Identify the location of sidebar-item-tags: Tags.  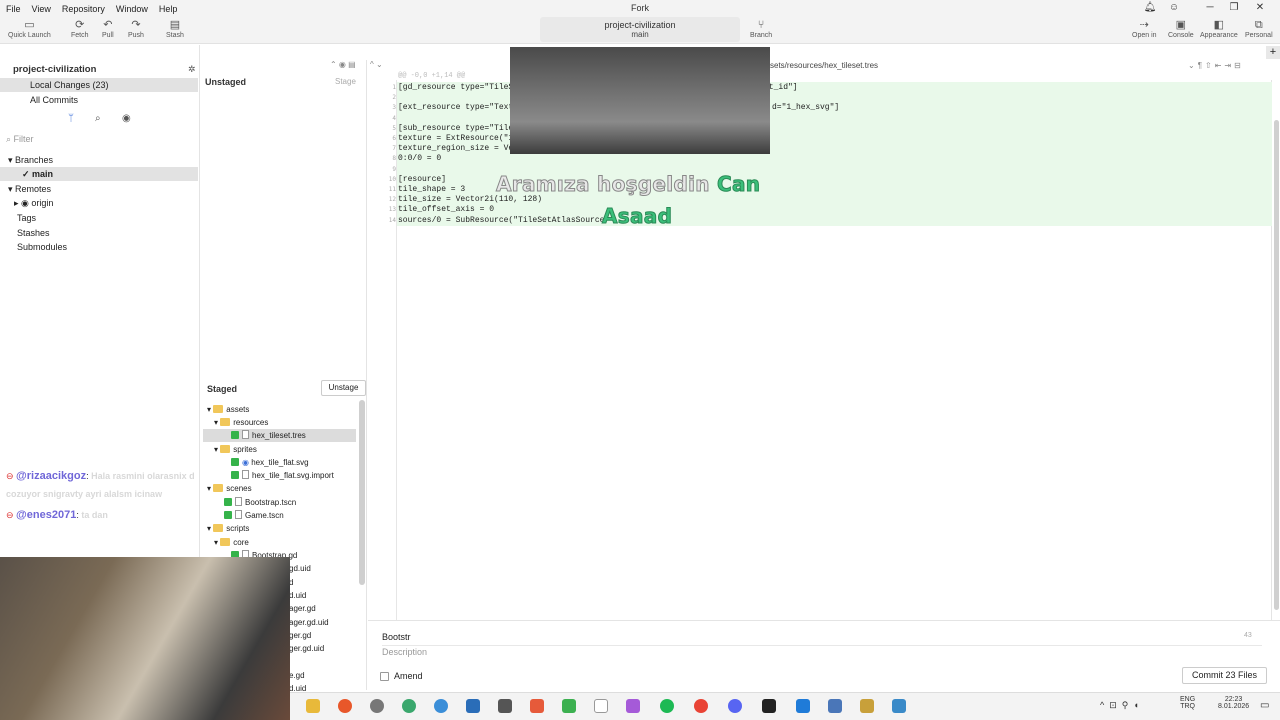
(99, 218).